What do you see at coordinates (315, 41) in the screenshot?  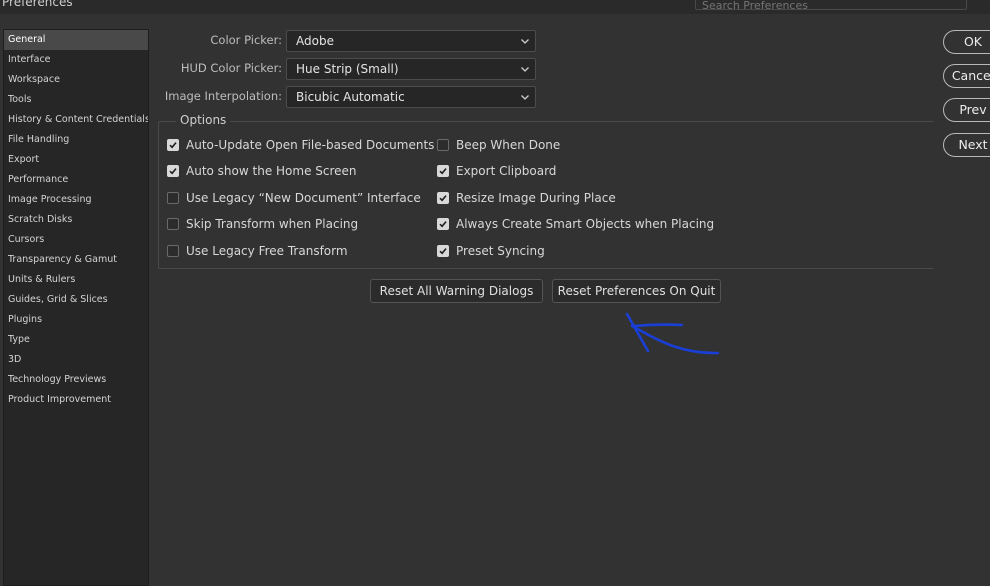 I see `color-picker-value: Adobe` at bounding box center [315, 41].